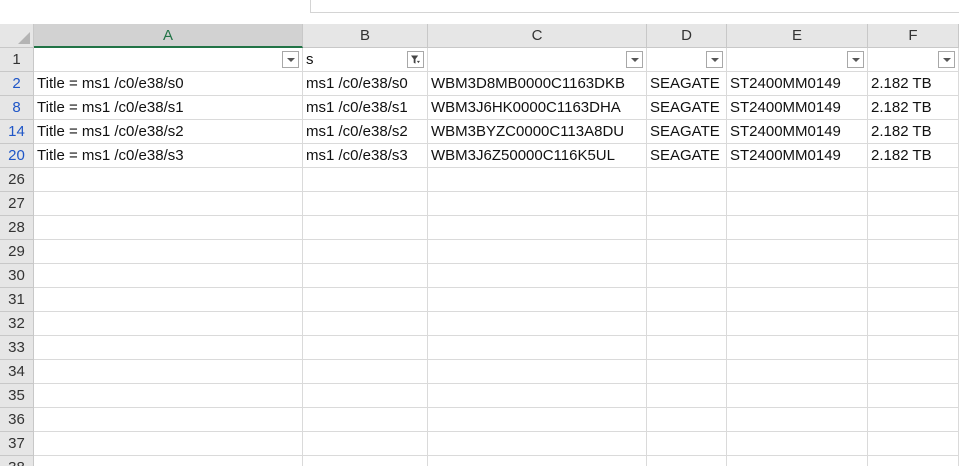 The width and height of the screenshot is (959, 466). I want to click on cell-d38, so click(687, 461).